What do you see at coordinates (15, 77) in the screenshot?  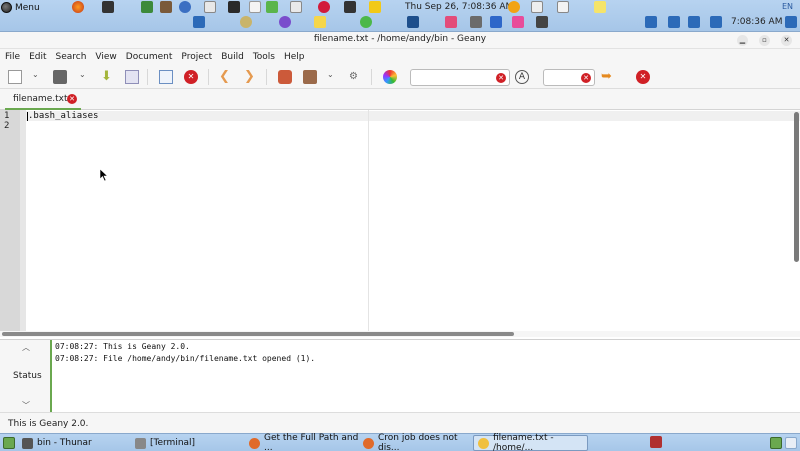 I see `new-file-icon` at bounding box center [15, 77].